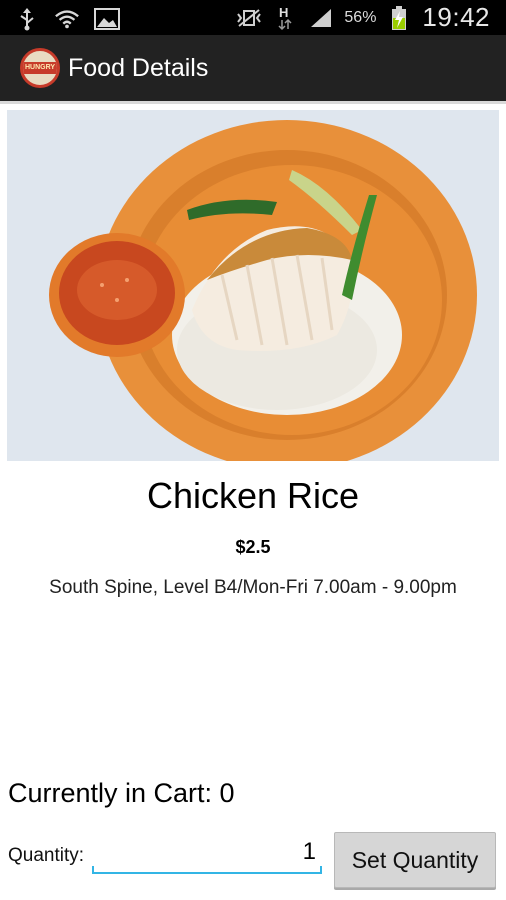 This screenshot has width=506, height=900. What do you see at coordinates (253, 495) in the screenshot?
I see `food-name: Chicken Rice` at bounding box center [253, 495].